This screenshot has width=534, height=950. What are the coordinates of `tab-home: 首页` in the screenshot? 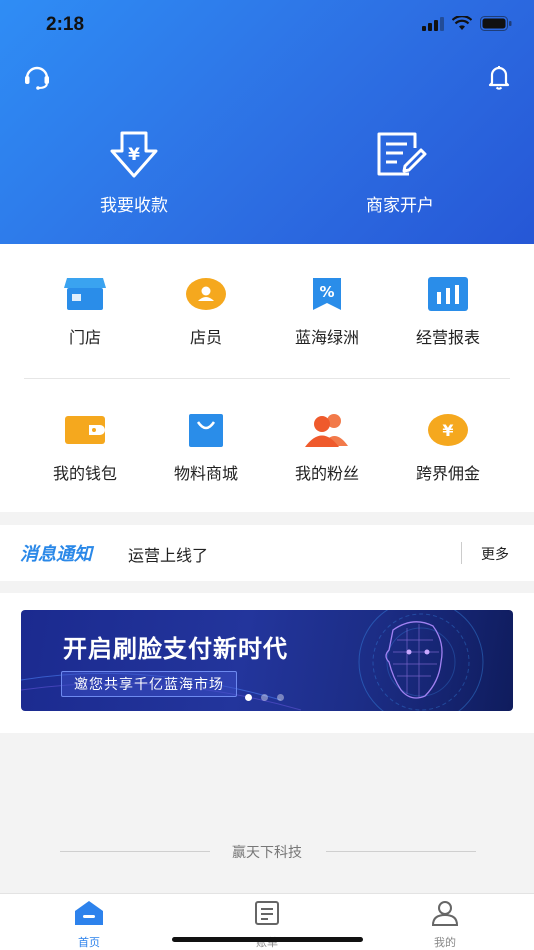 It's located at (89, 925).